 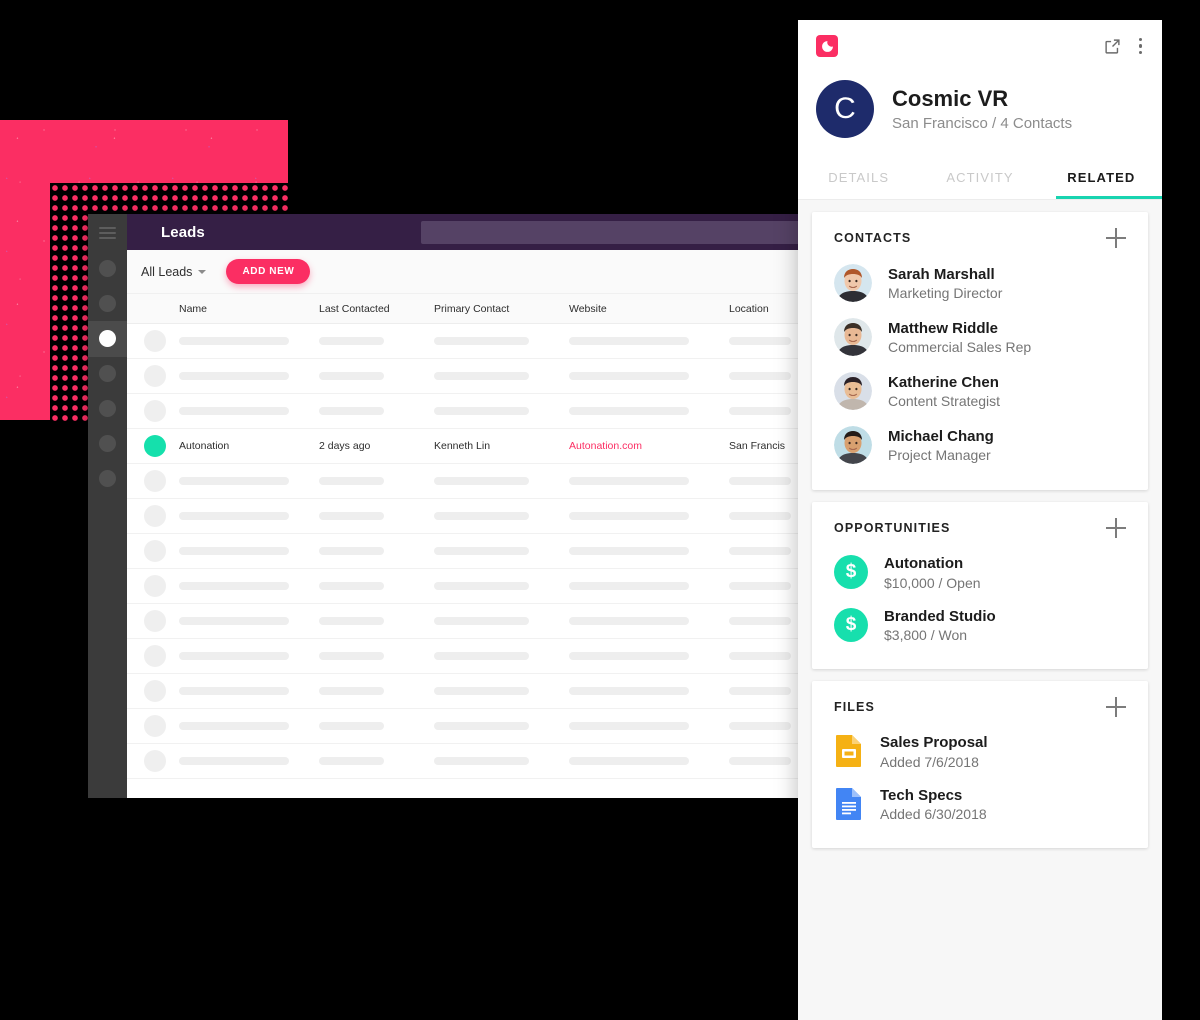 I want to click on table-header-website: Website, so click(x=649, y=309).